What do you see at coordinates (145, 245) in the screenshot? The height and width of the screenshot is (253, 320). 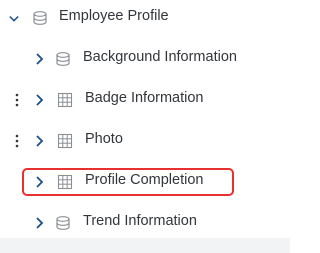 I see `footer-band` at bounding box center [145, 245].